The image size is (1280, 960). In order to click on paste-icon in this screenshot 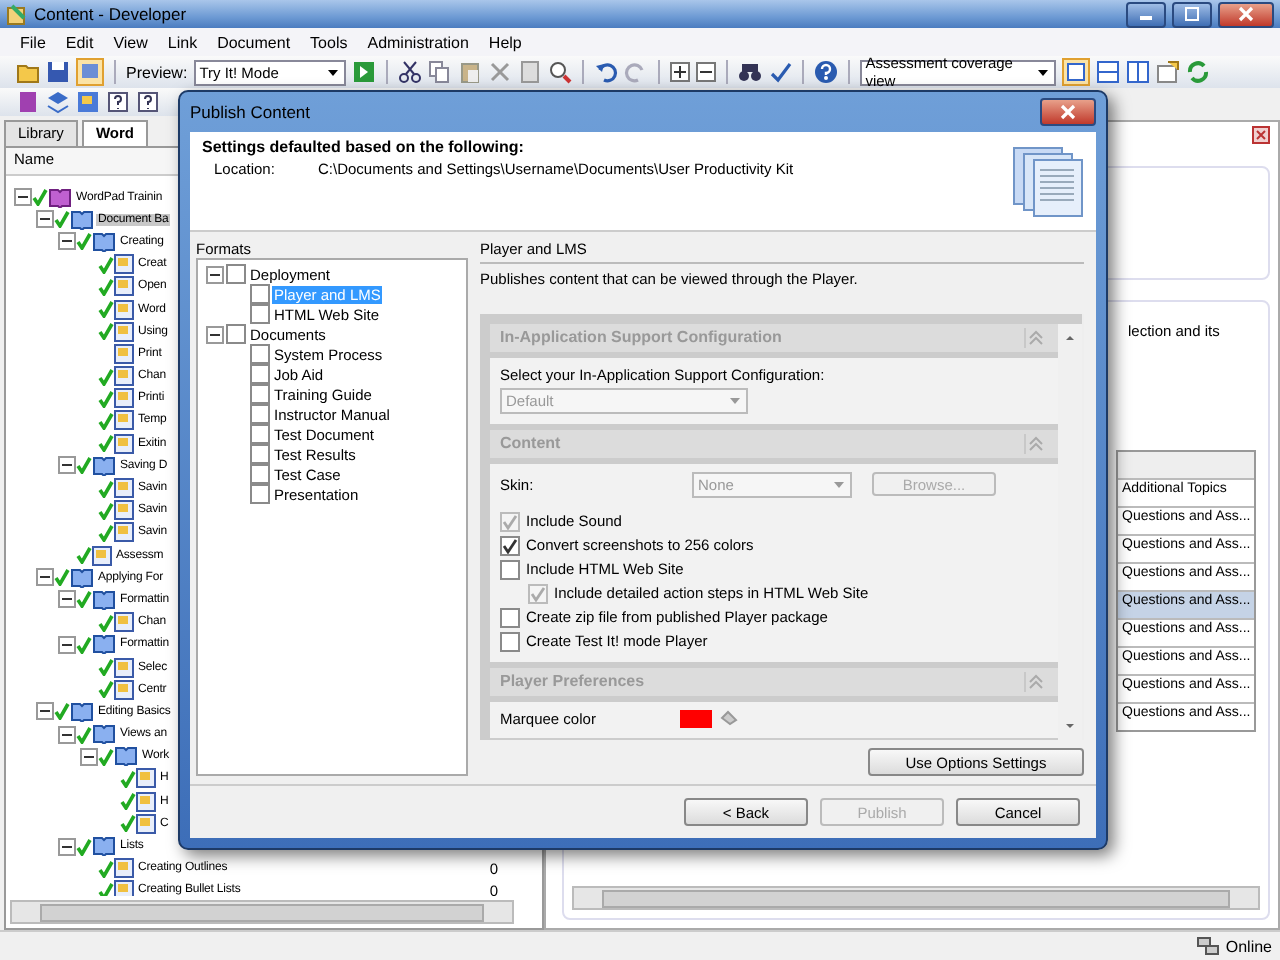, I will do `click(469, 72)`.